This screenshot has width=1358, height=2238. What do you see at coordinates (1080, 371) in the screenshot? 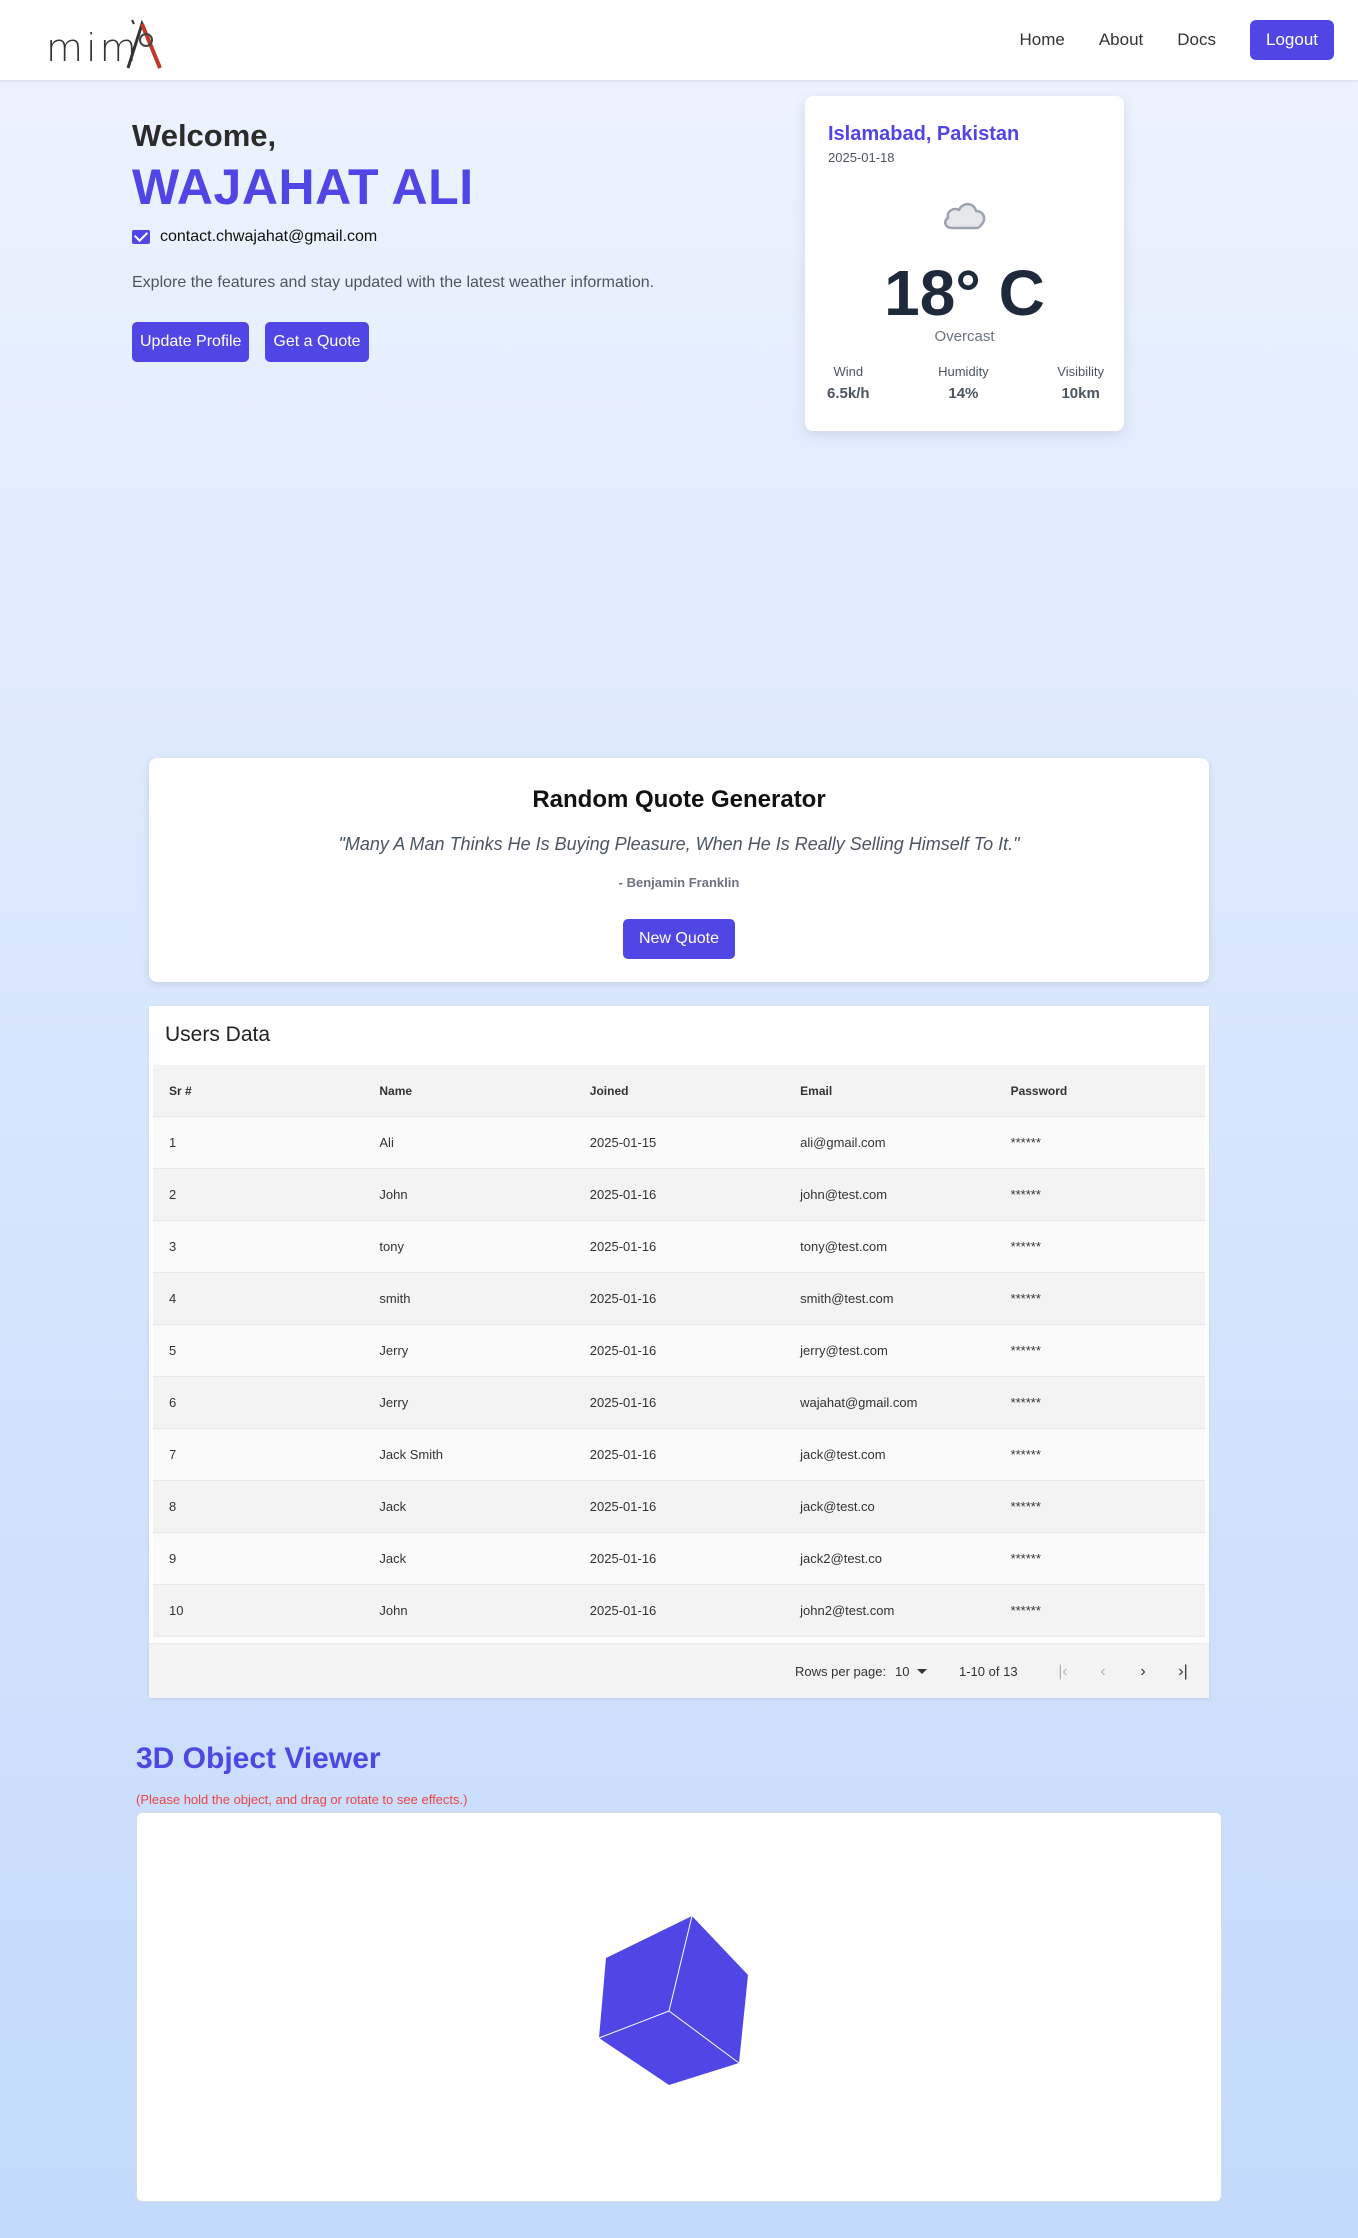
I see `weather-stat-label: Visibility` at bounding box center [1080, 371].